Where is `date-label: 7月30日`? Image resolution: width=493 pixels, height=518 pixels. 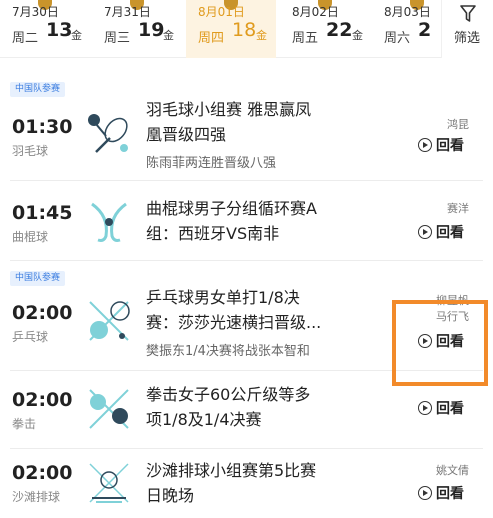
date-label: 7月30日 is located at coordinates (35, 12).